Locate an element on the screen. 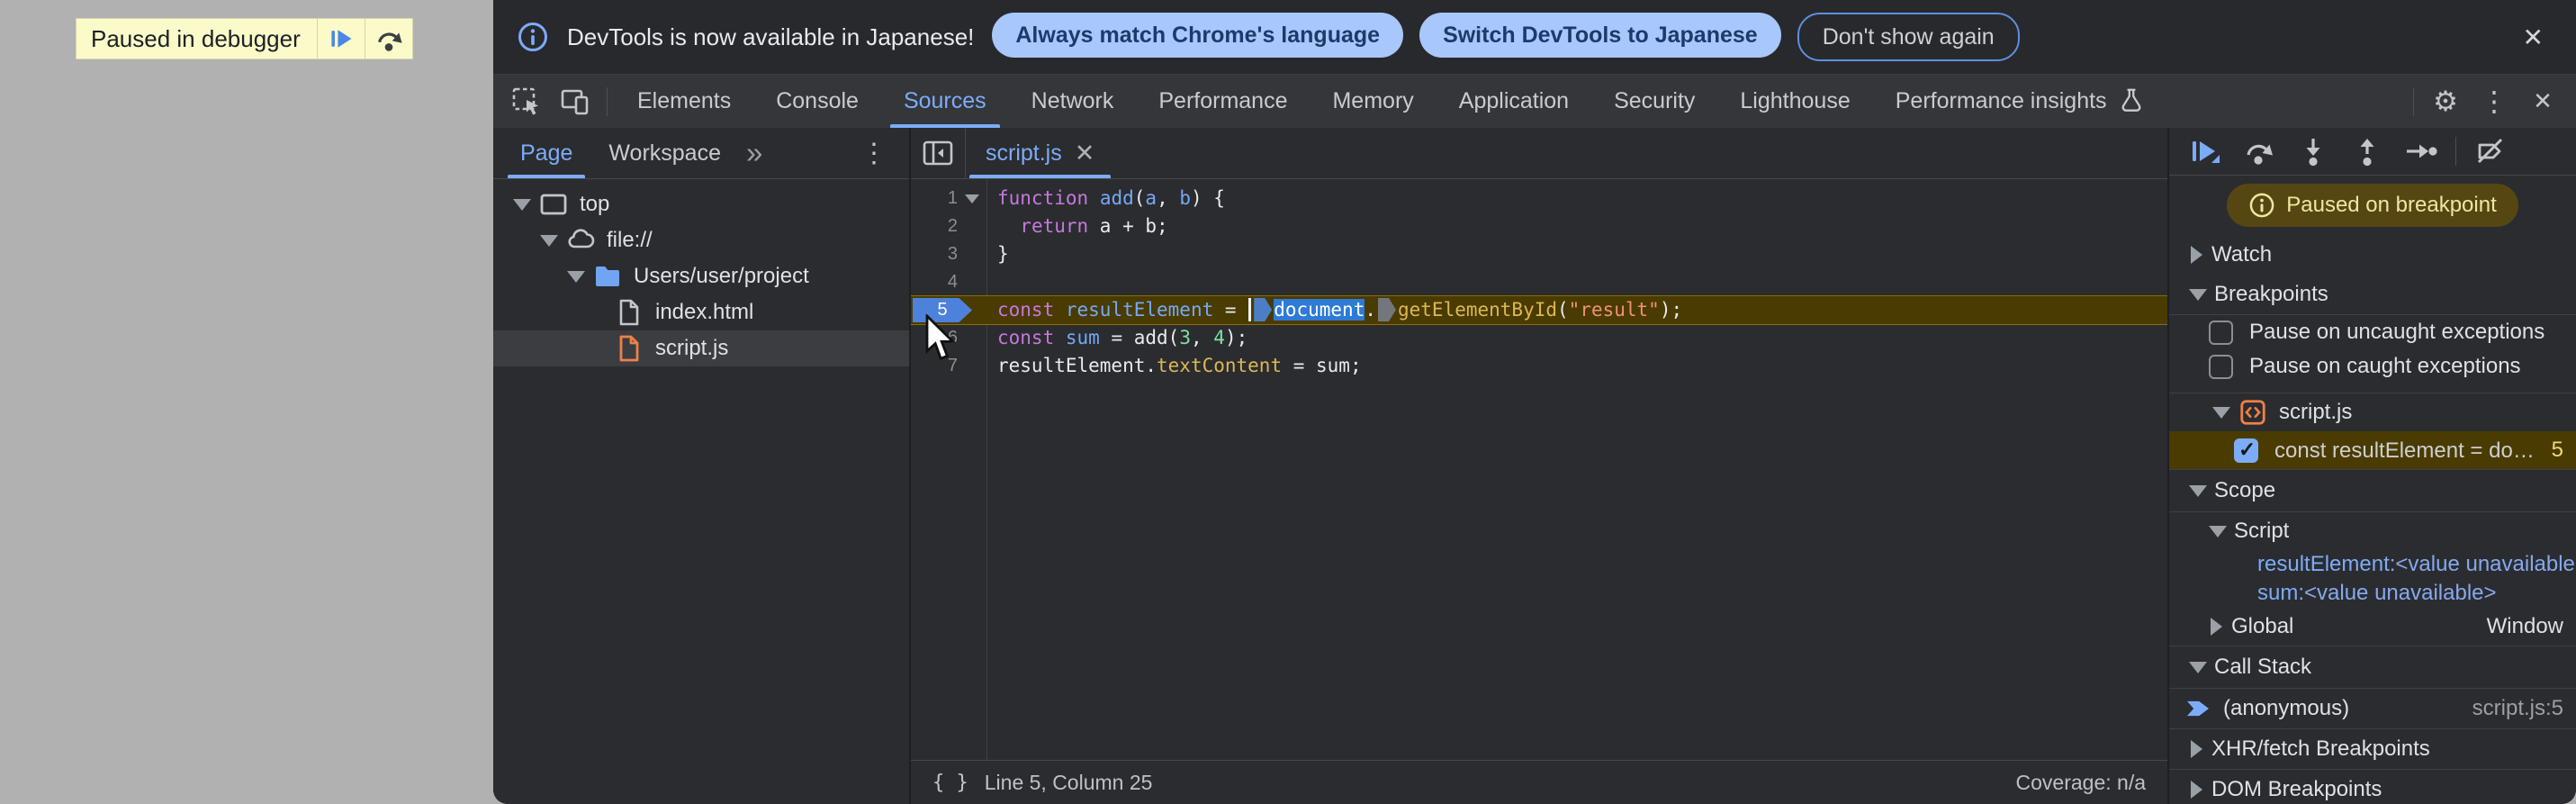 The height and width of the screenshot is (804, 2576). tree-item-users-user-project: Users/user/project is located at coordinates (701, 276).